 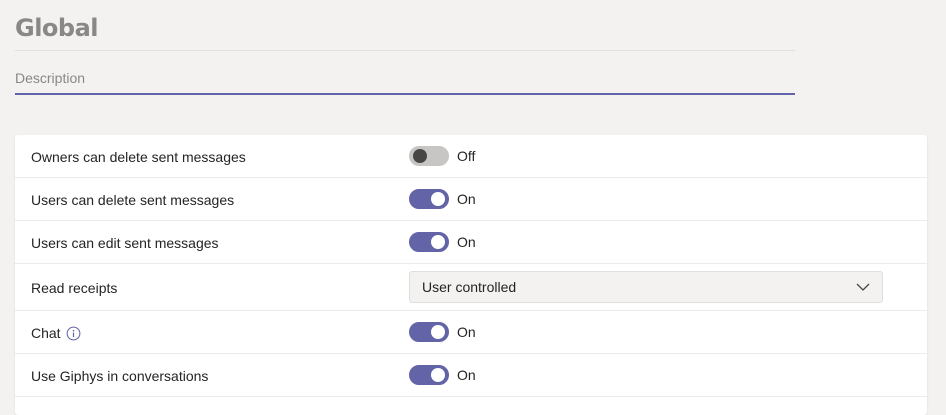 What do you see at coordinates (429, 375) in the screenshot?
I see `giphys-toggle` at bounding box center [429, 375].